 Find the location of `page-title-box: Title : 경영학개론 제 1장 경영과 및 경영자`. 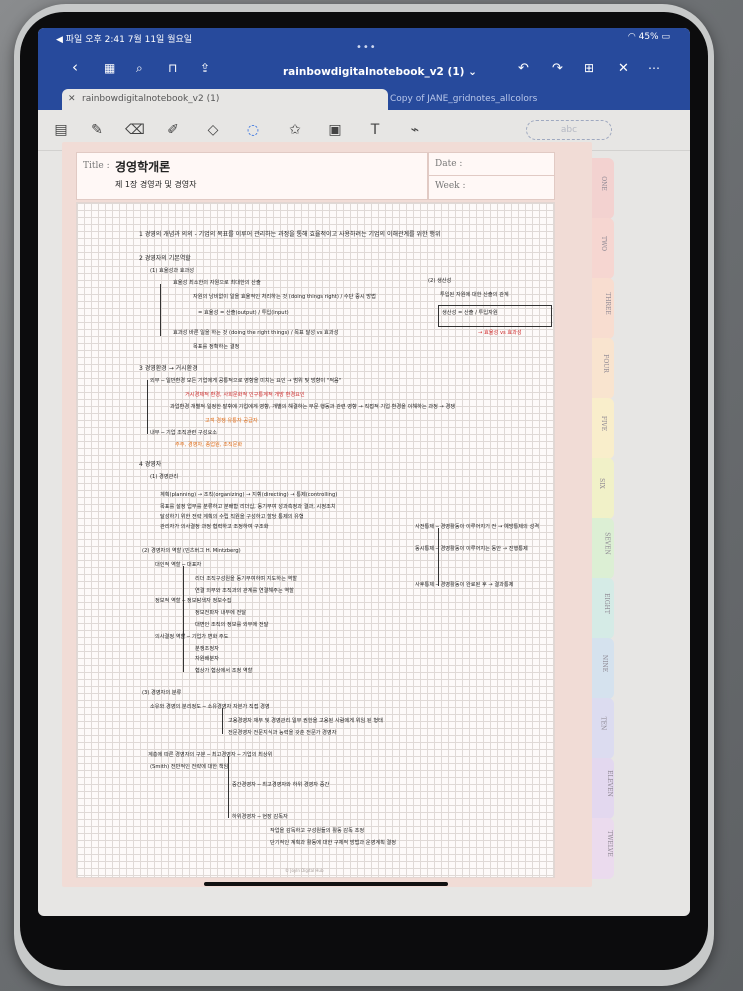

page-title-box: Title : 경영학개론 제 1장 경영과 및 경영자 is located at coordinates (252, 176).